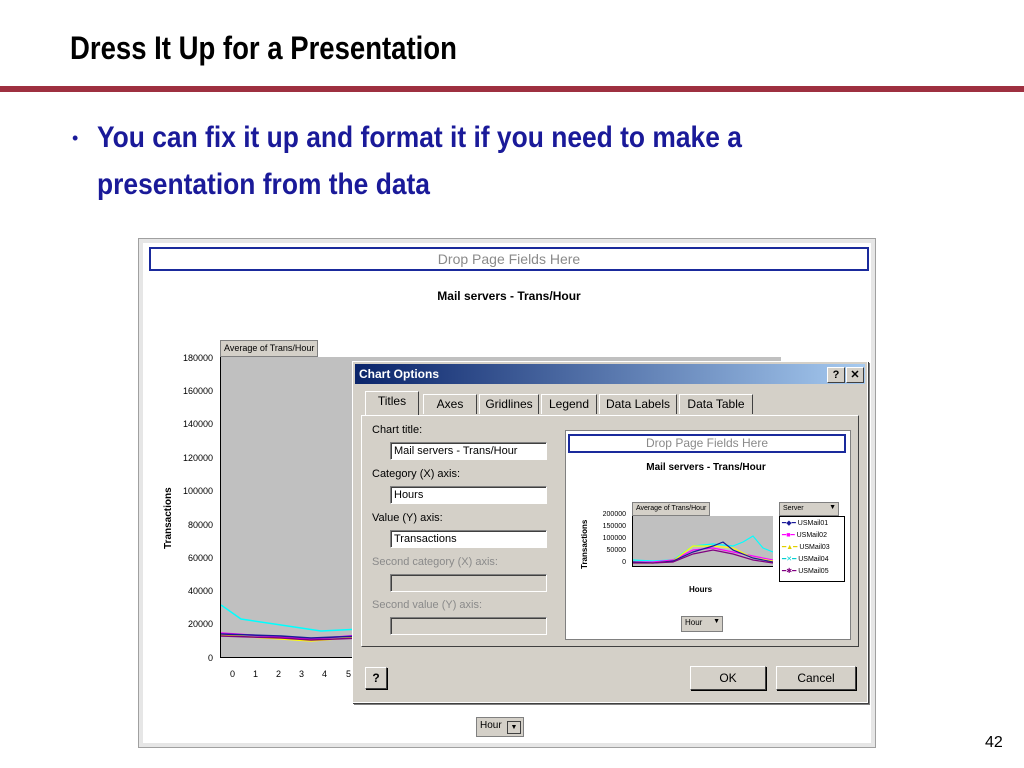 The image size is (1024, 768). What do you see at coordinates (197, 458) in the screenshot?
I see `y-tick-label: 120000` at bounding box center [197, 458].